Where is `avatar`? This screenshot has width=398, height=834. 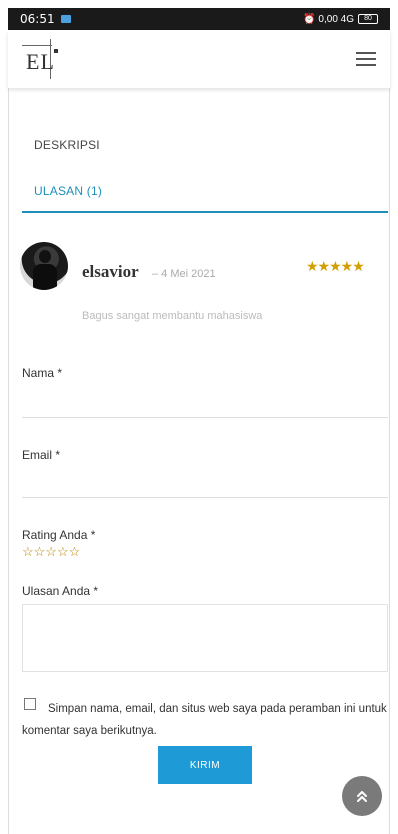
avatar is located at coordinates (44, 266).